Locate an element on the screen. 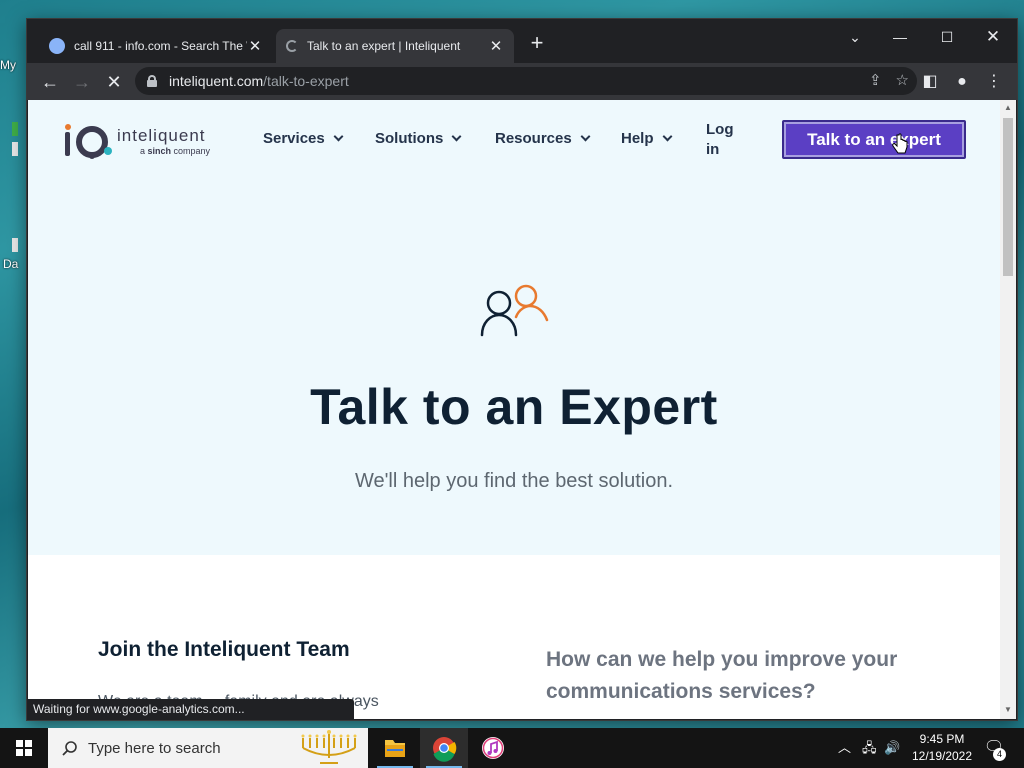 This screenshot has height=768, width=1024. login-link: Log in is located at coordinates (726, 140).